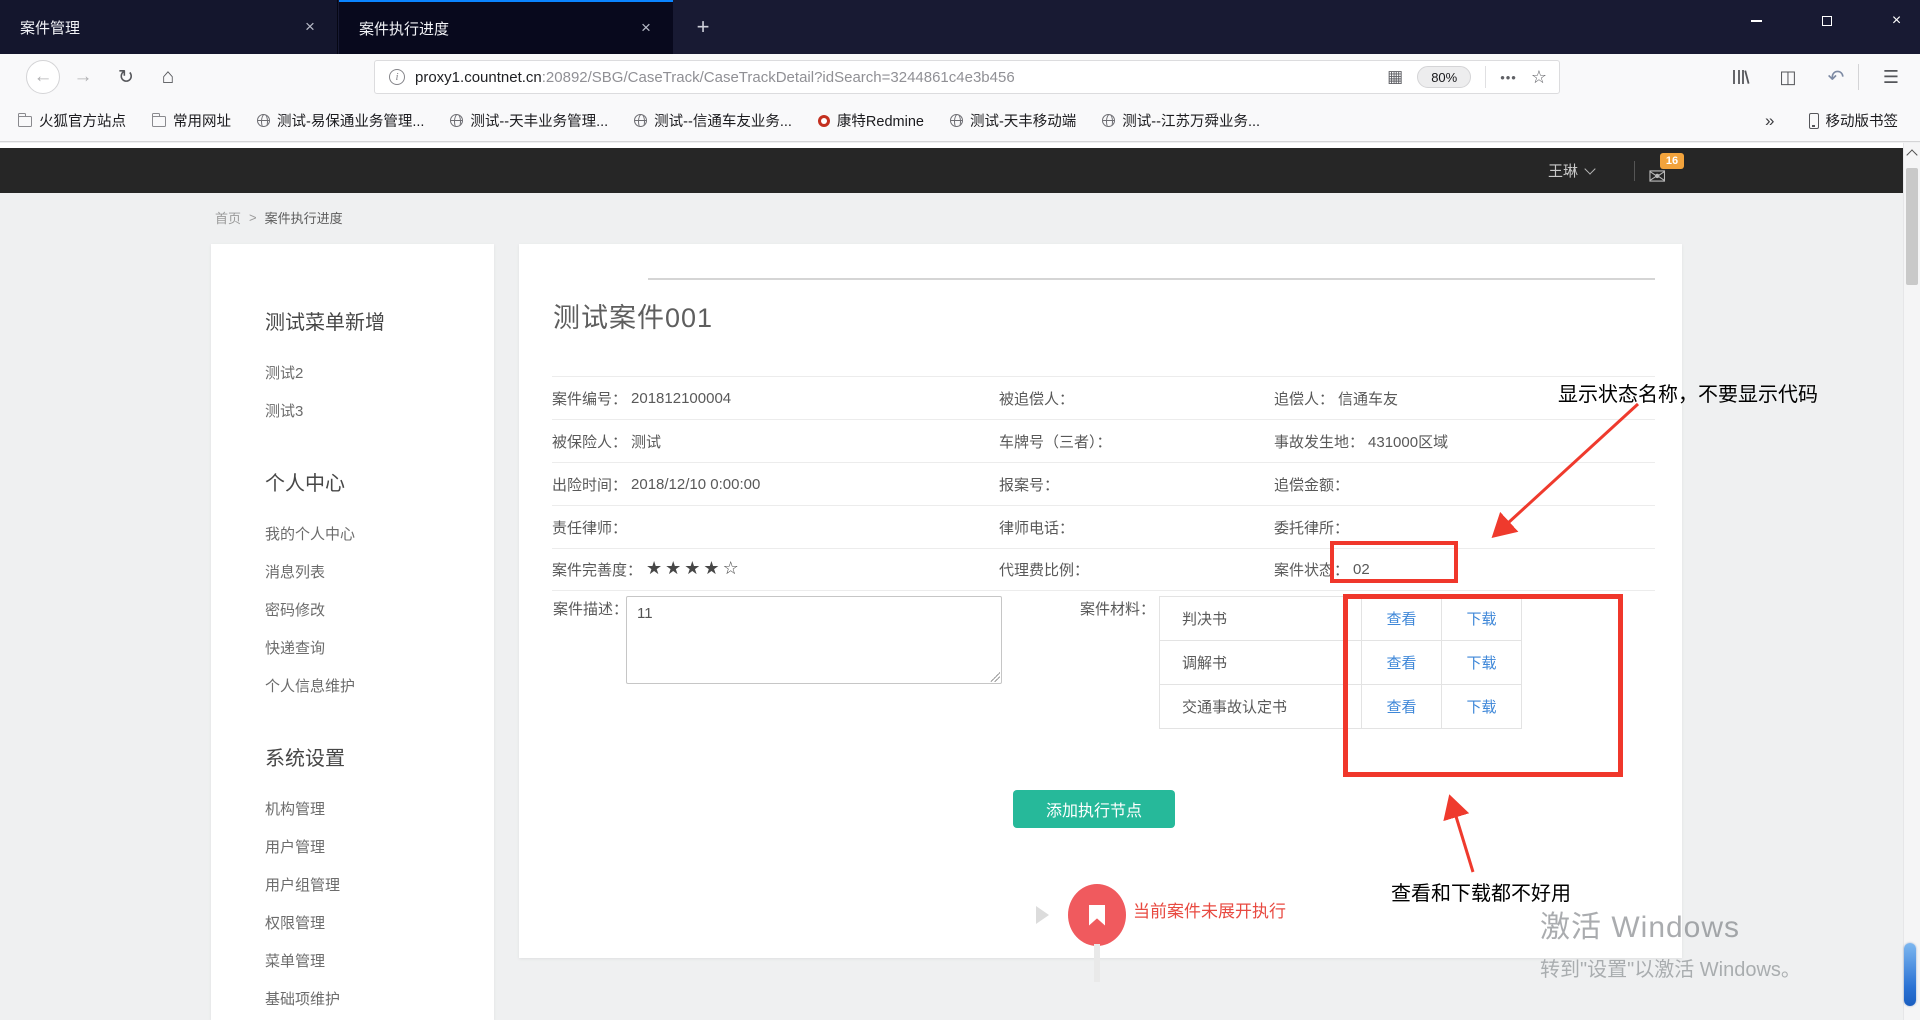  I want to click on user-menu: 王琳, so click(1572, 170).